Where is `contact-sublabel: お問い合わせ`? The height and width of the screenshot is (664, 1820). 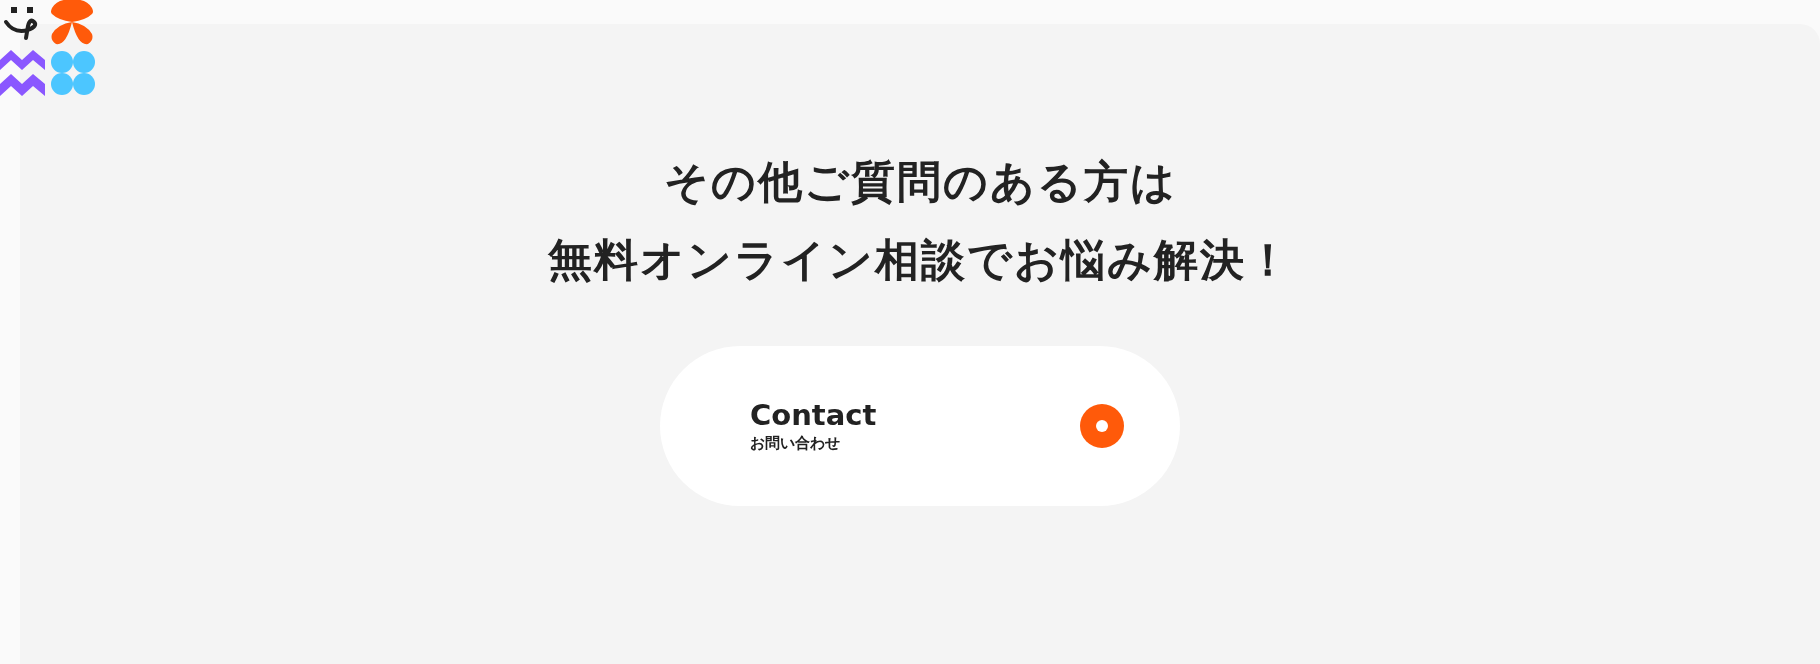 contact-sublabel: お問い合わせ is located at coordinates (795, 443).